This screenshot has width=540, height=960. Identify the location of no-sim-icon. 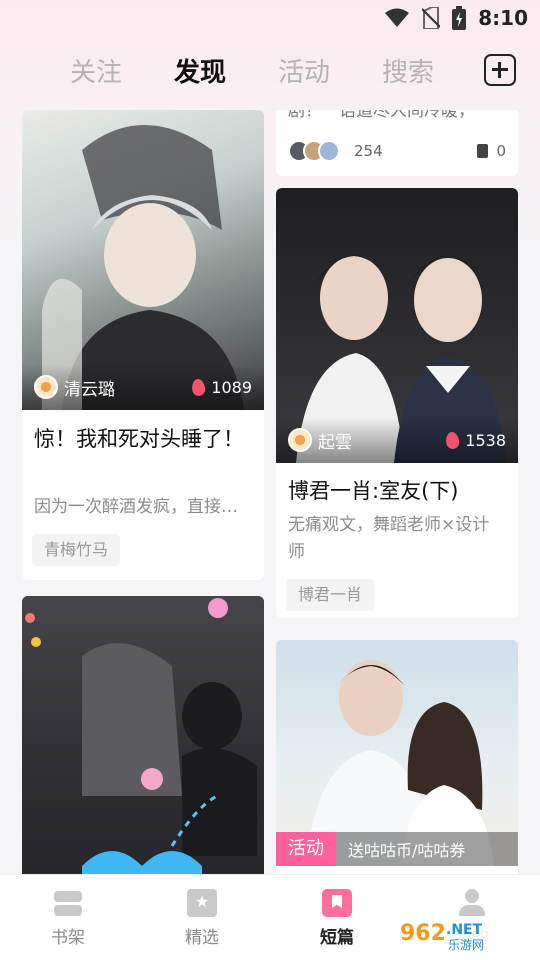
(431, 18).